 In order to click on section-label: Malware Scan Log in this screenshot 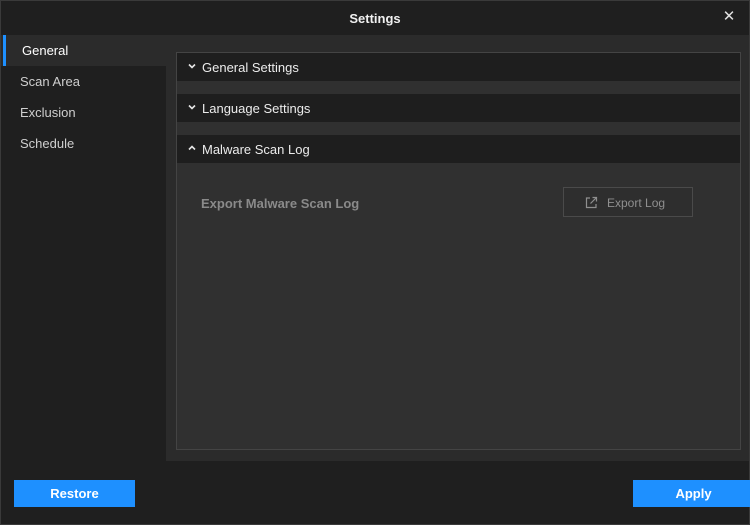, I will do `click(256, 149)`.